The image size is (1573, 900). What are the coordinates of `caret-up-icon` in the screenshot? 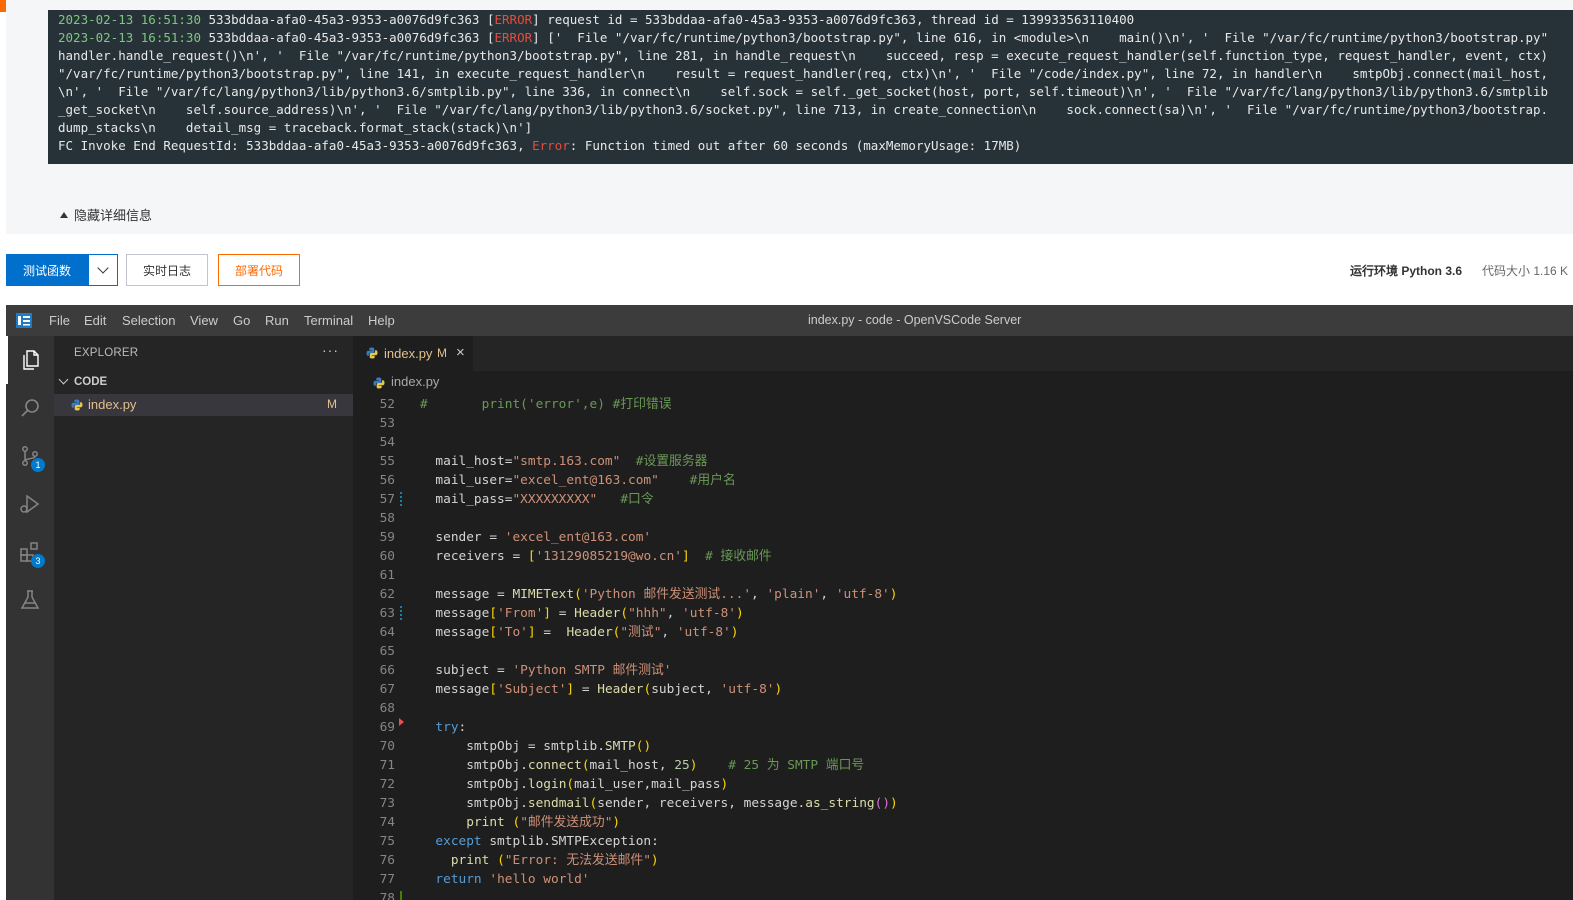 It's located at (64, 214).